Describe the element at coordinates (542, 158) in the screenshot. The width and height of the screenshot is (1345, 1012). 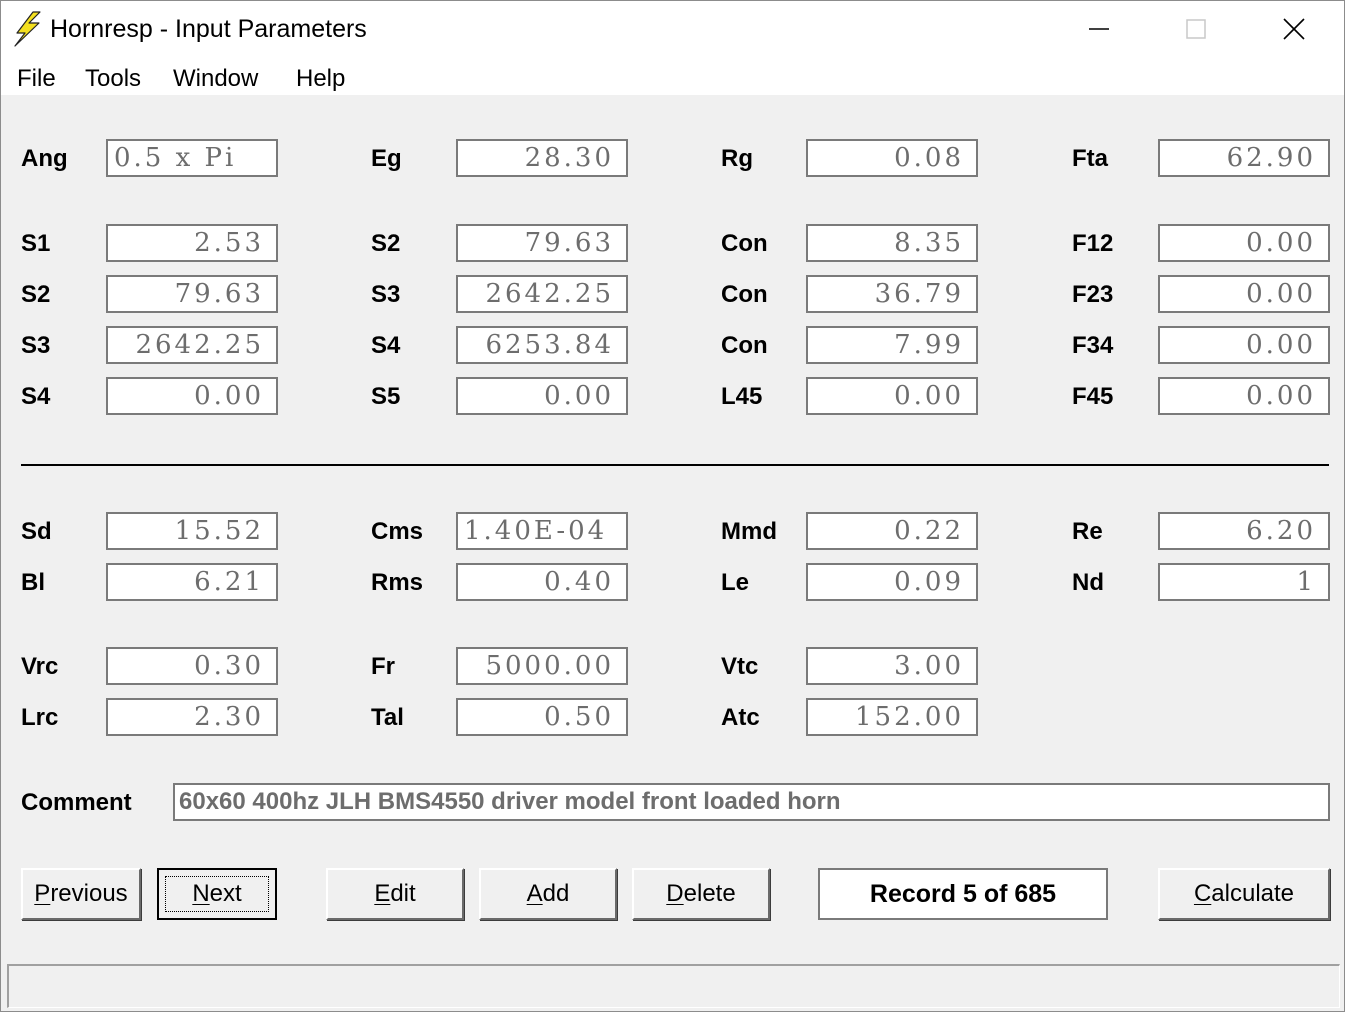
I see `field-eg: 28.30` at that location.